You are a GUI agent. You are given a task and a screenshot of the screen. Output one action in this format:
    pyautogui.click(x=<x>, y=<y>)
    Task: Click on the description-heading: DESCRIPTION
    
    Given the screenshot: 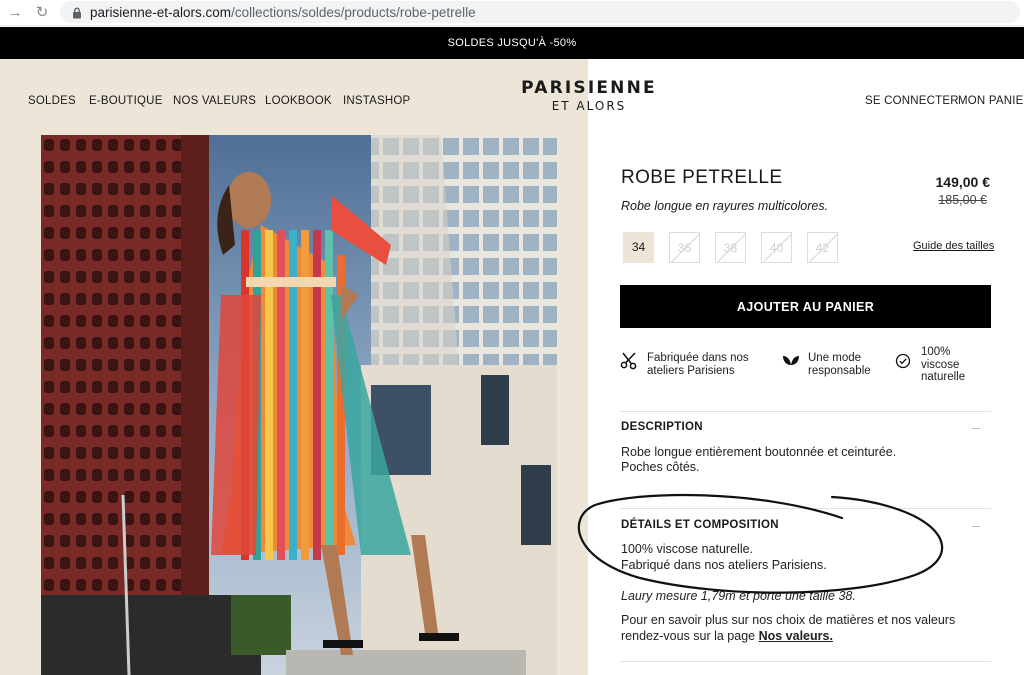 What is the action you would take?
    pyautogui.click(x=662, y=427)
    